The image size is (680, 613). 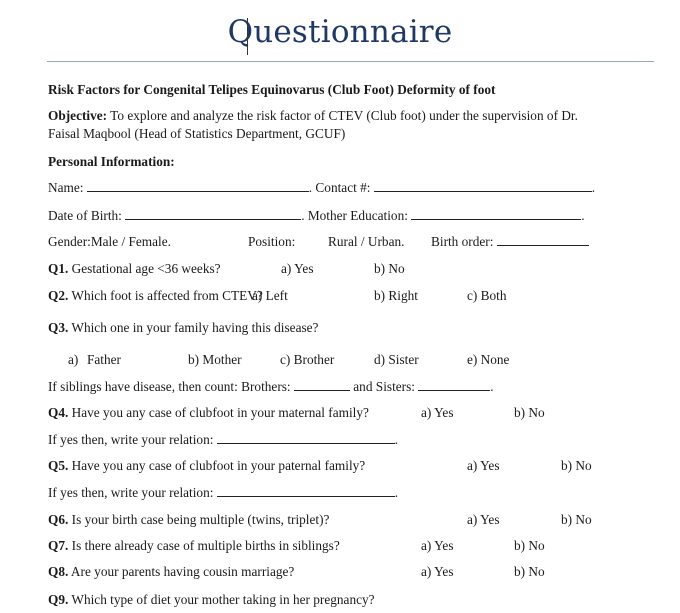 I want to click on q8-option-a: a) Yes, so click(x=437, y=572).